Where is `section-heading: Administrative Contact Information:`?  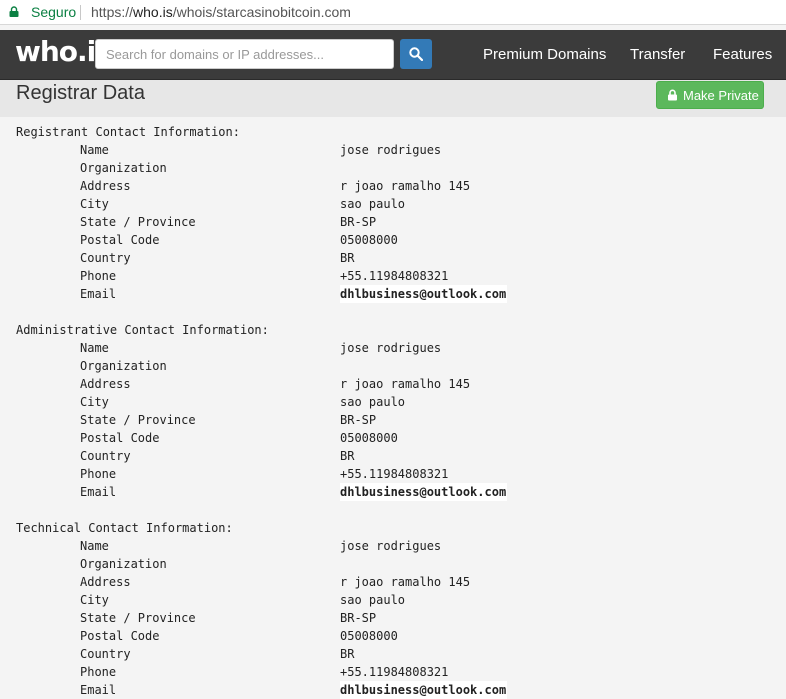
section-heading: Administrative Contact Information: is located at coordinates (142, 330).